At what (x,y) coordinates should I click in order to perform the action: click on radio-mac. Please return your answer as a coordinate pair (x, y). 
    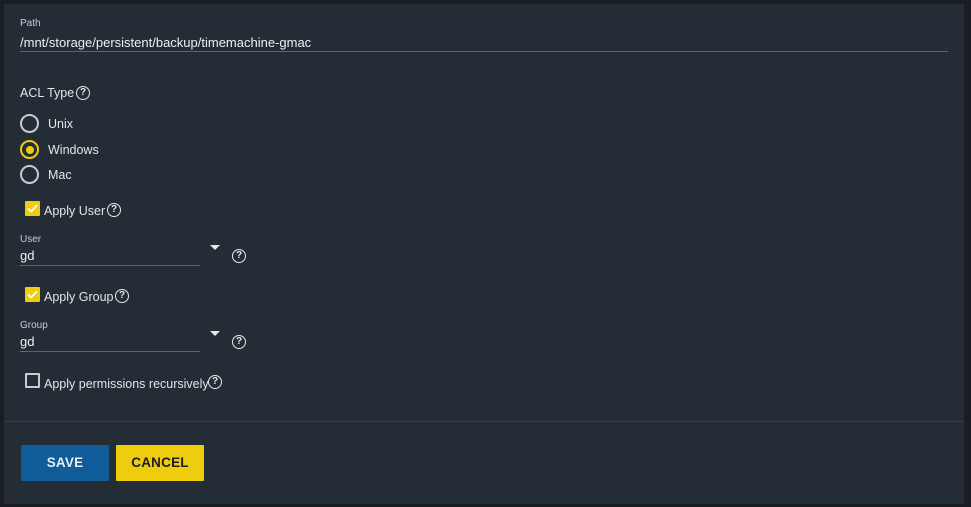
    Looking at the image, I should click on (29, 174).